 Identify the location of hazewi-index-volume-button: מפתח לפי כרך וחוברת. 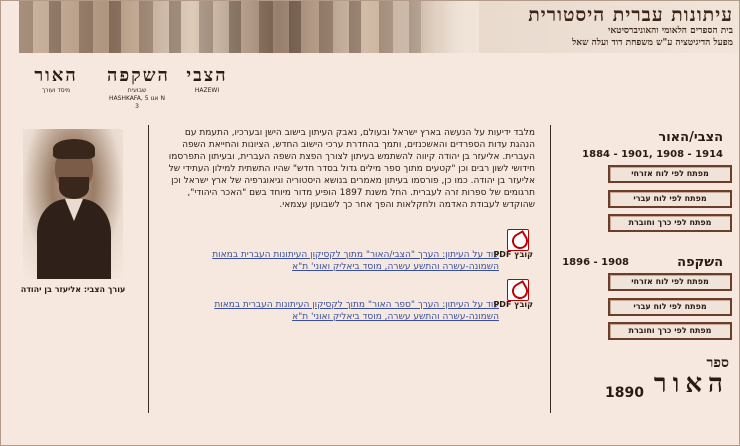
(670, 223).